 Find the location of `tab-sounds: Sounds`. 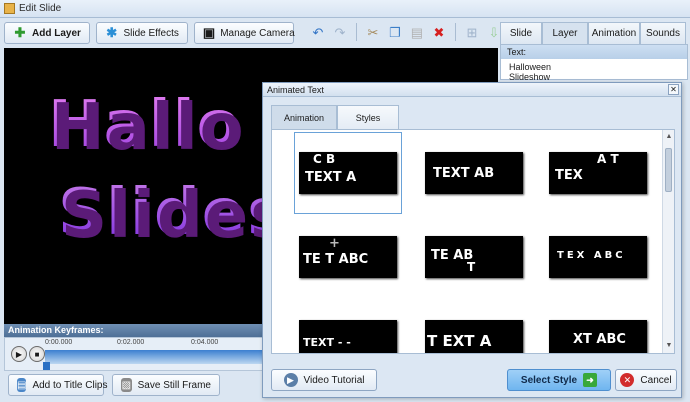

tab-sounds: Sounds is located at coordinates (663, 33).